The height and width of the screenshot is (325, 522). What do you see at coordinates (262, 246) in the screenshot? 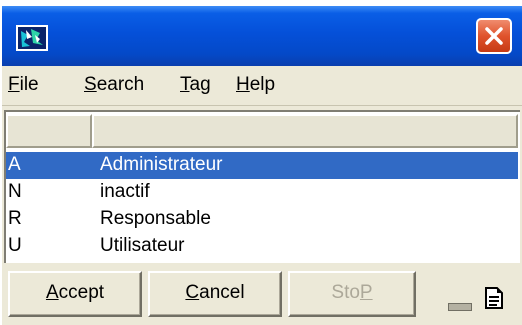
I see `list-row-u: U Utilisateur` at bounding box center [262, 246].